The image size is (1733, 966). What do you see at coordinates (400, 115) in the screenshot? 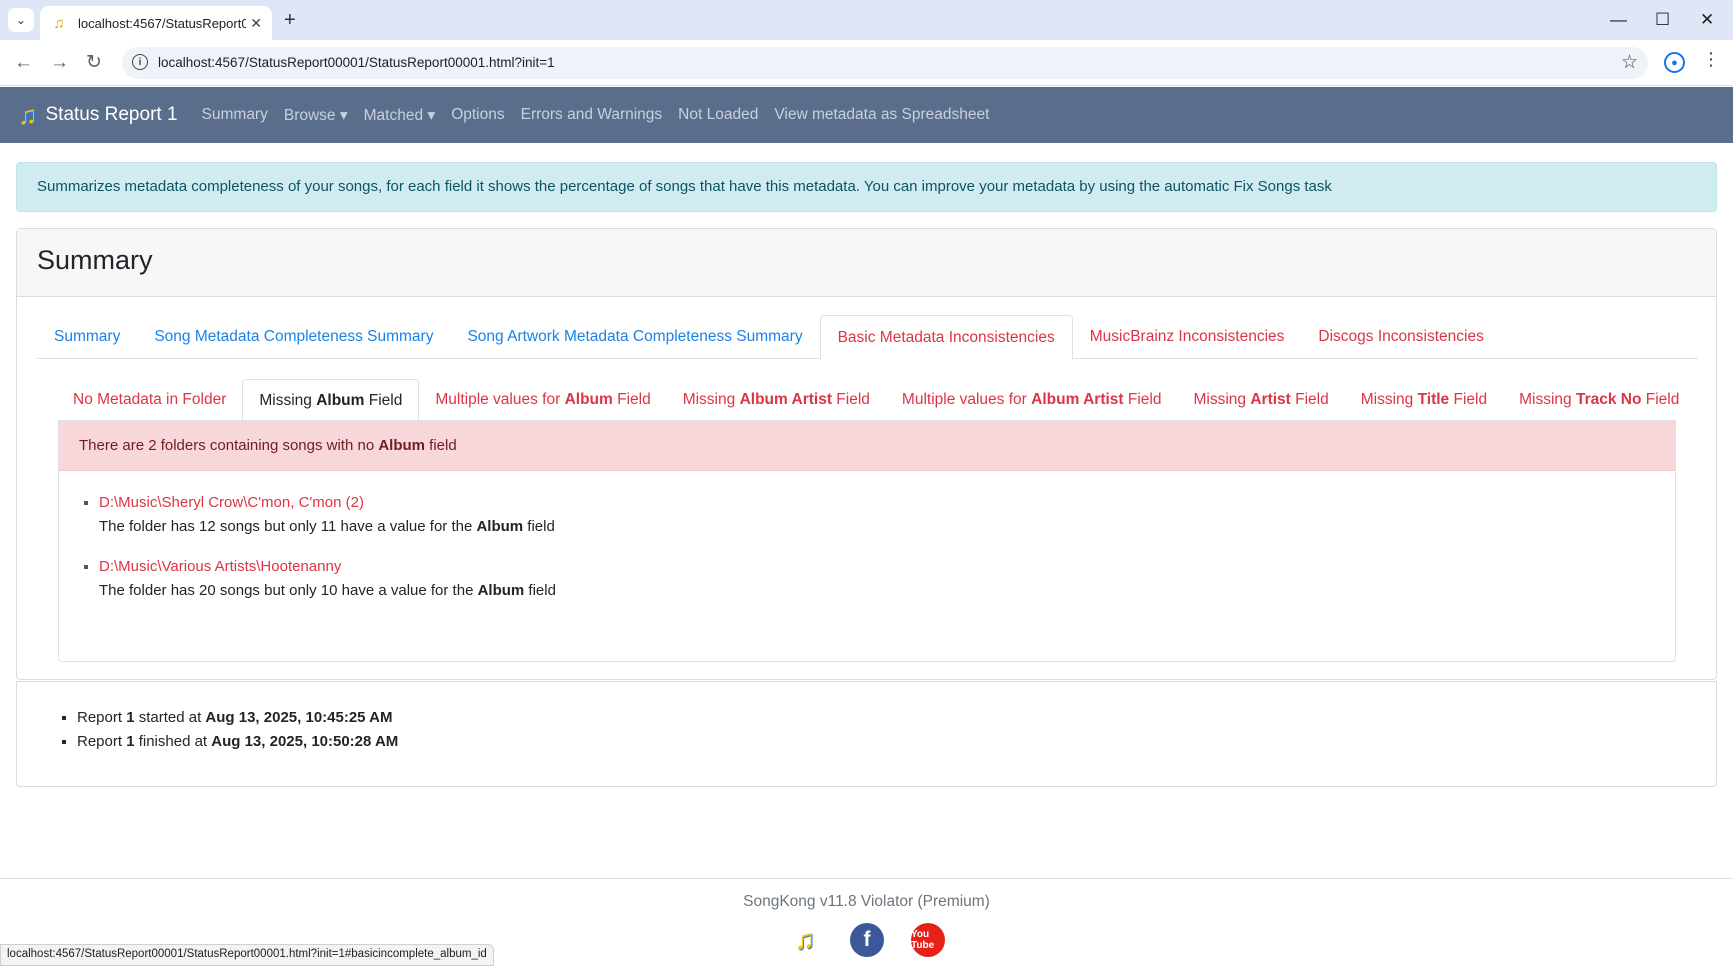
I see `nav-matched: Matched ▾` at bounding box center [400, 115].